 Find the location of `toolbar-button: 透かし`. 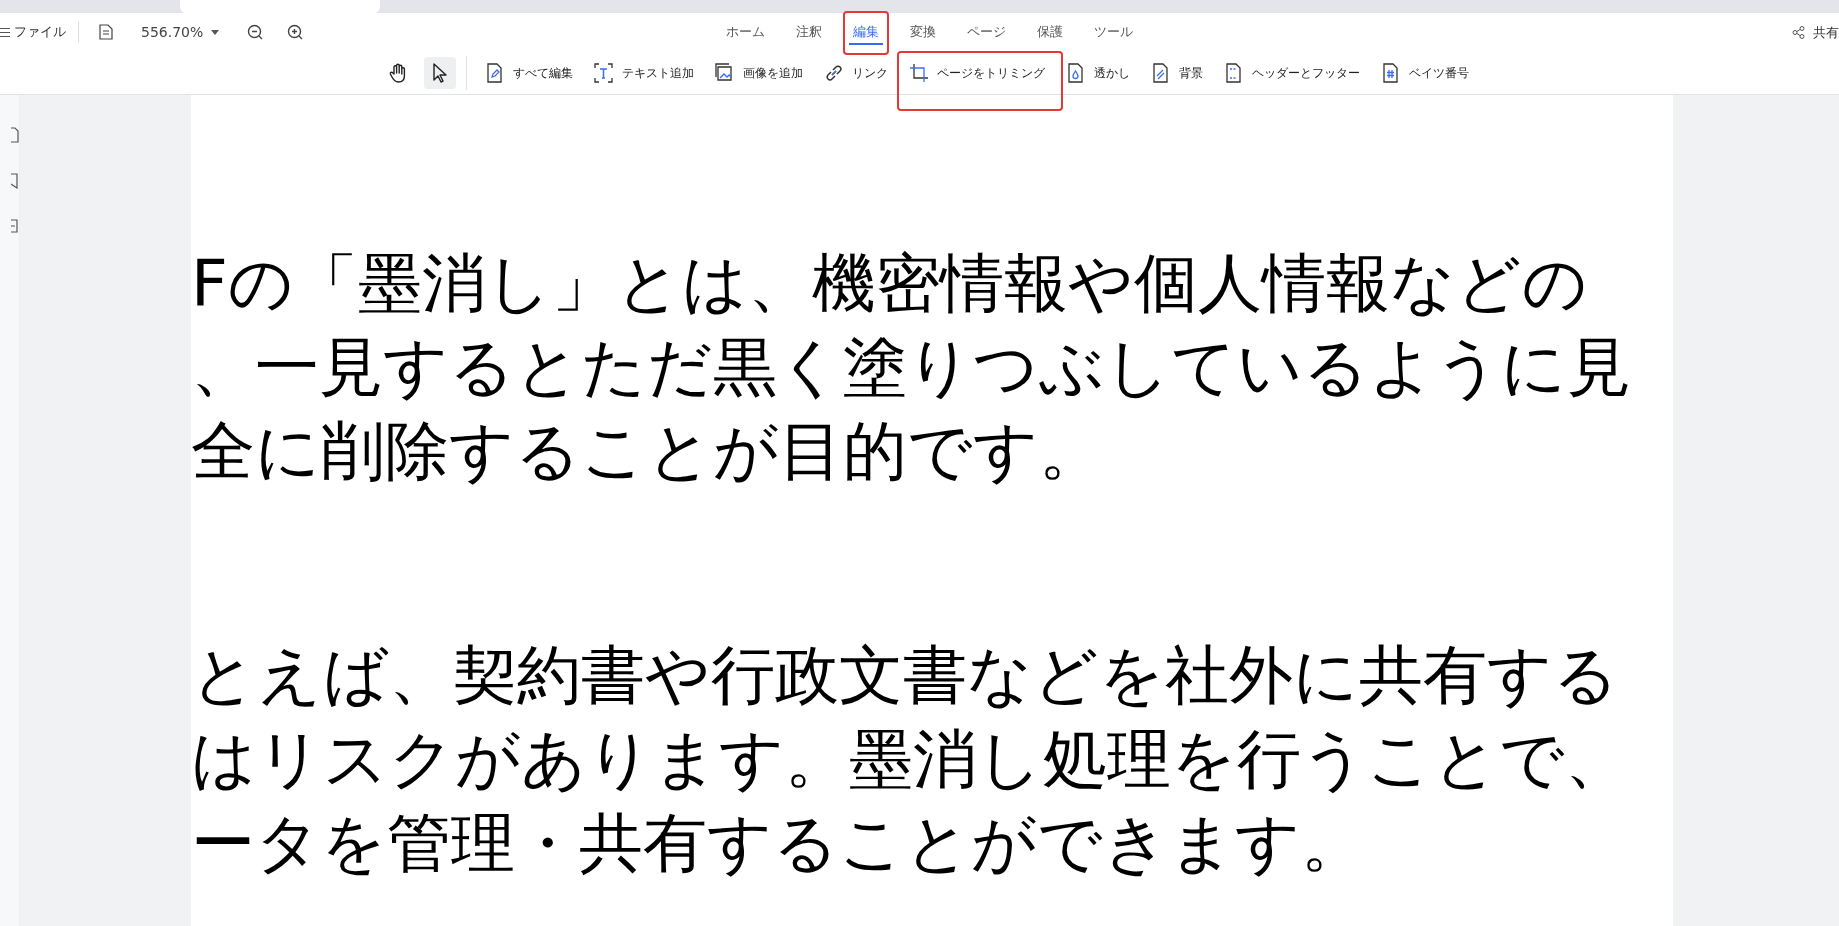

toolbar-button: 透かし is located at coordinates (1098, 72).